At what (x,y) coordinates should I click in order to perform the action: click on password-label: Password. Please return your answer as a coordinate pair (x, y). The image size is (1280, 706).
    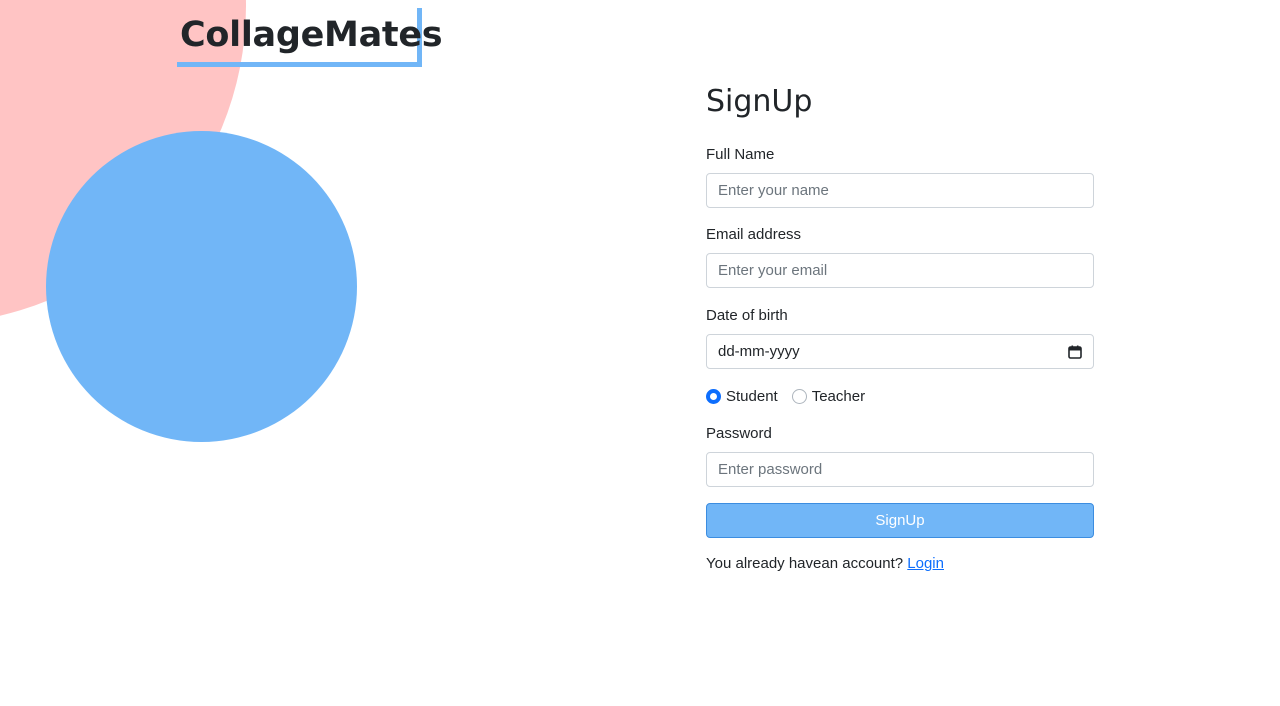
    Looking at the image, I should click on (739, 433).